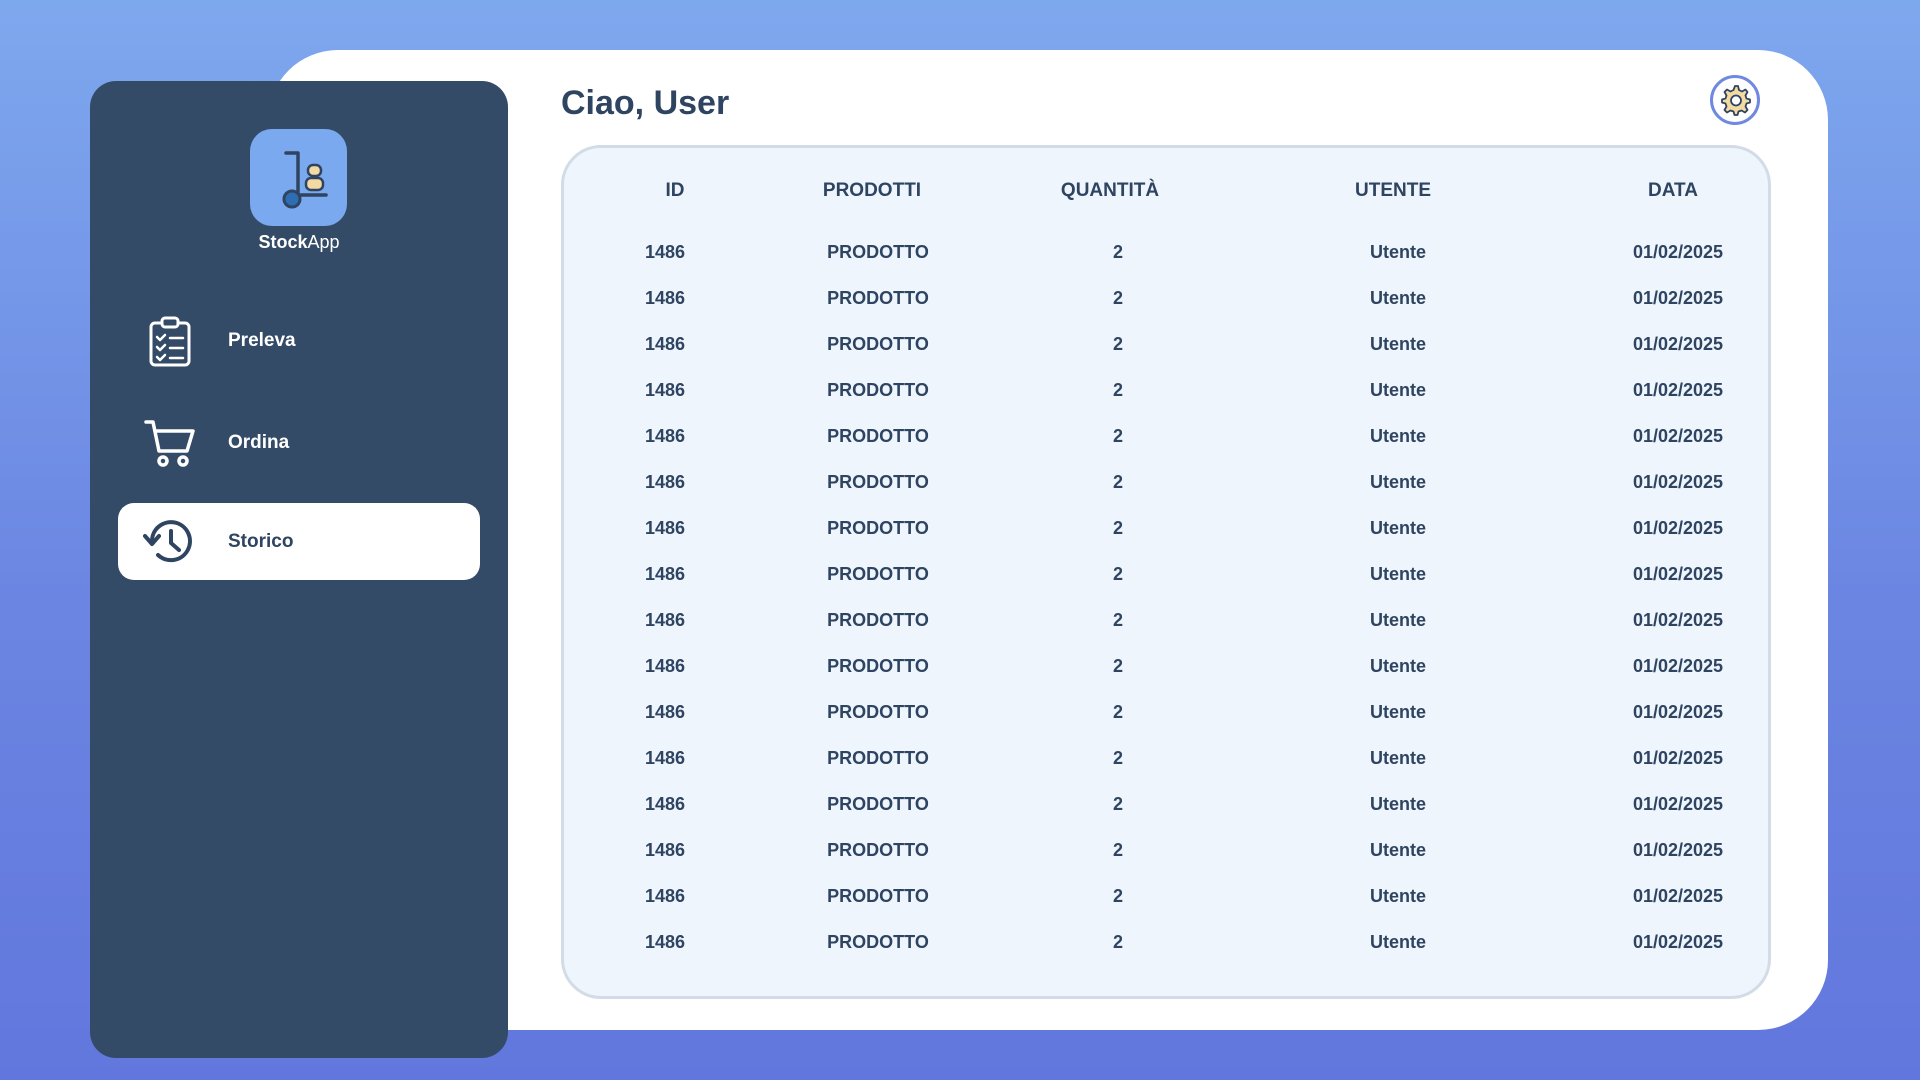  What do you see at coordinates (645, 103) in the screenshot?
I see `page-title: Ciao, User` at bounding box center [645, 103].